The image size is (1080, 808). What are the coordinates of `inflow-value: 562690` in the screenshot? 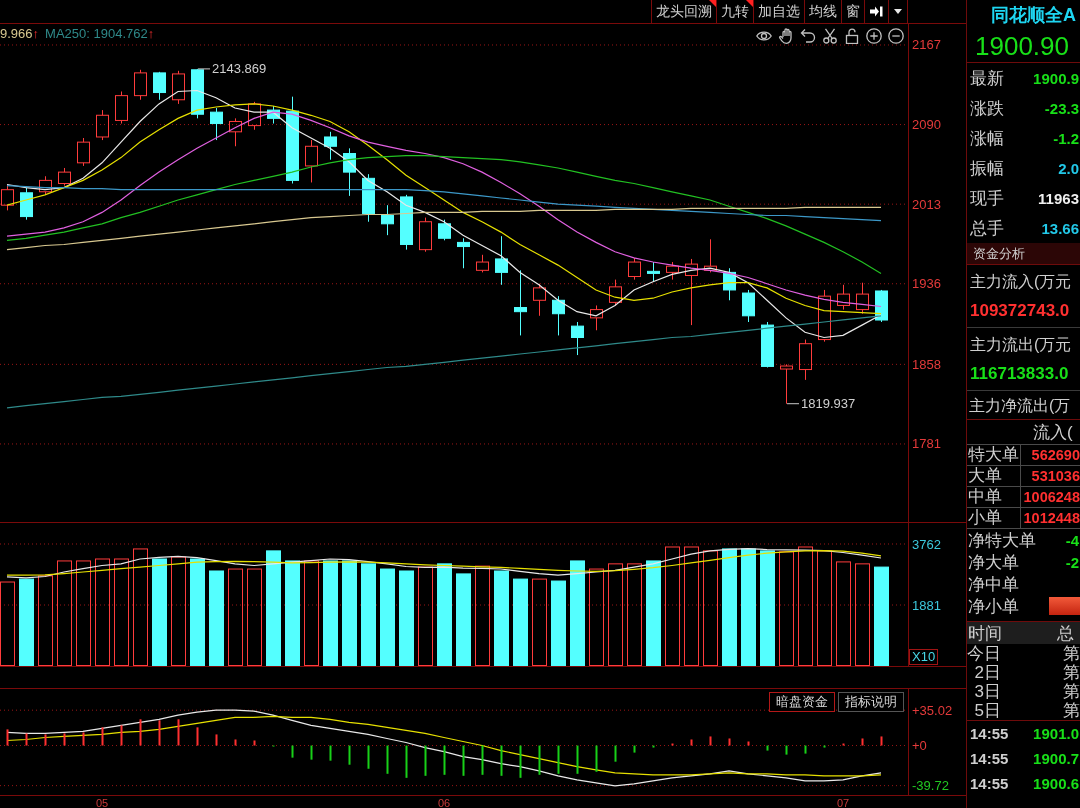 It's located at (1055, 455).